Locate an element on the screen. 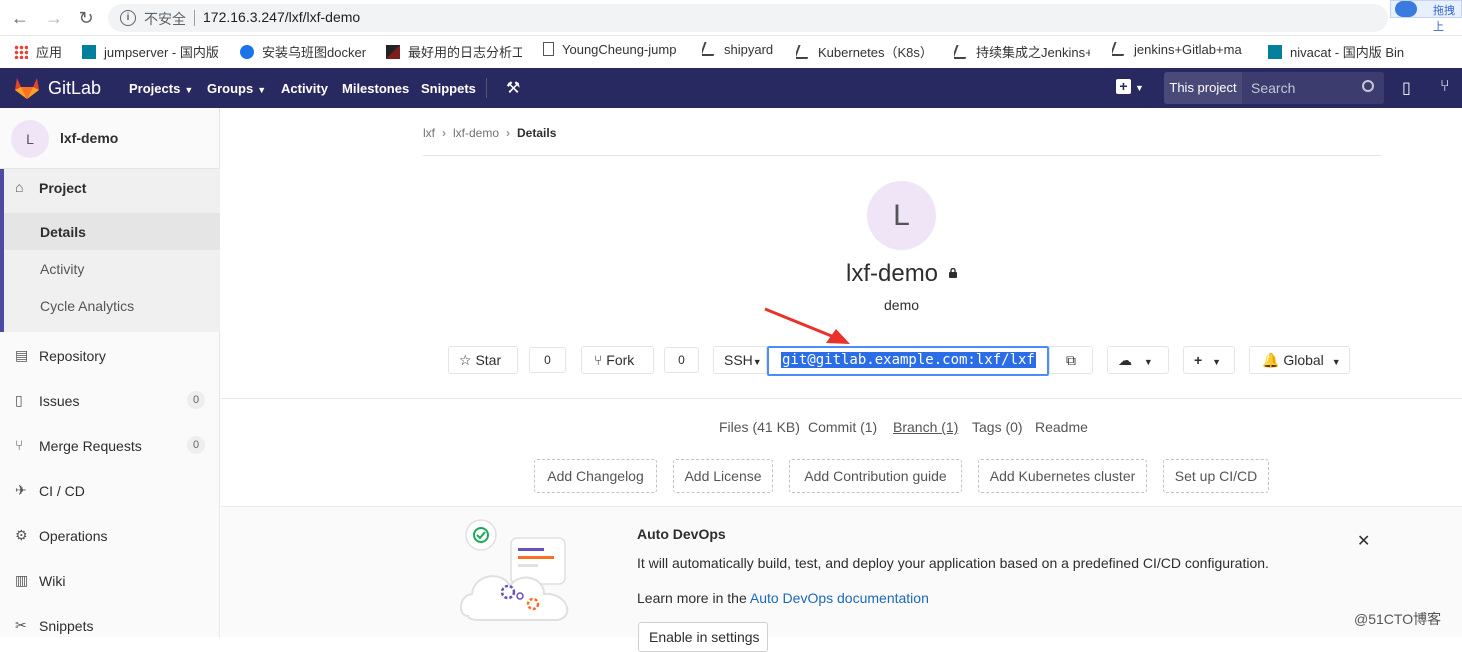 Image resolution: width=1462 pixels, height=652 pixels. sidebar-item-ci-cd: ✈ CI / CD is located at coordinates (110, 490).